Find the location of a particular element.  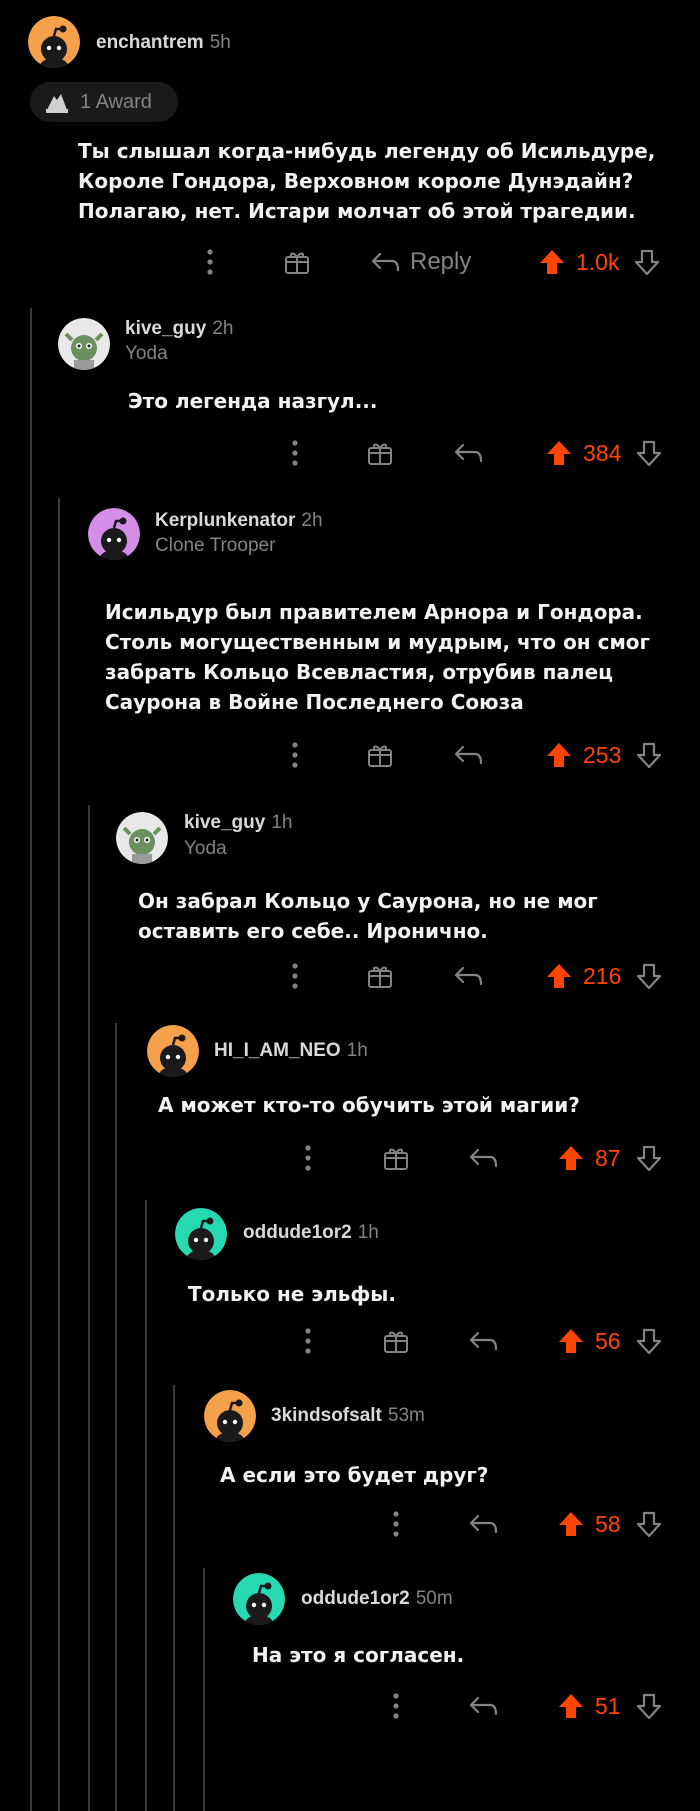

username-text: HI_I_AM_NEO is located at coordinates (277, 1050).